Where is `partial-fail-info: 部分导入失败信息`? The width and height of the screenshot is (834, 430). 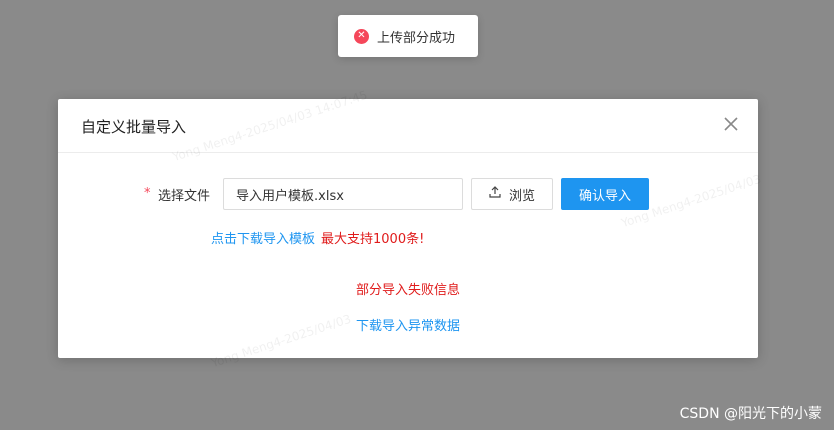 partial-fail-info: 部分导入失败信息 is located at coordinates (407, 290).